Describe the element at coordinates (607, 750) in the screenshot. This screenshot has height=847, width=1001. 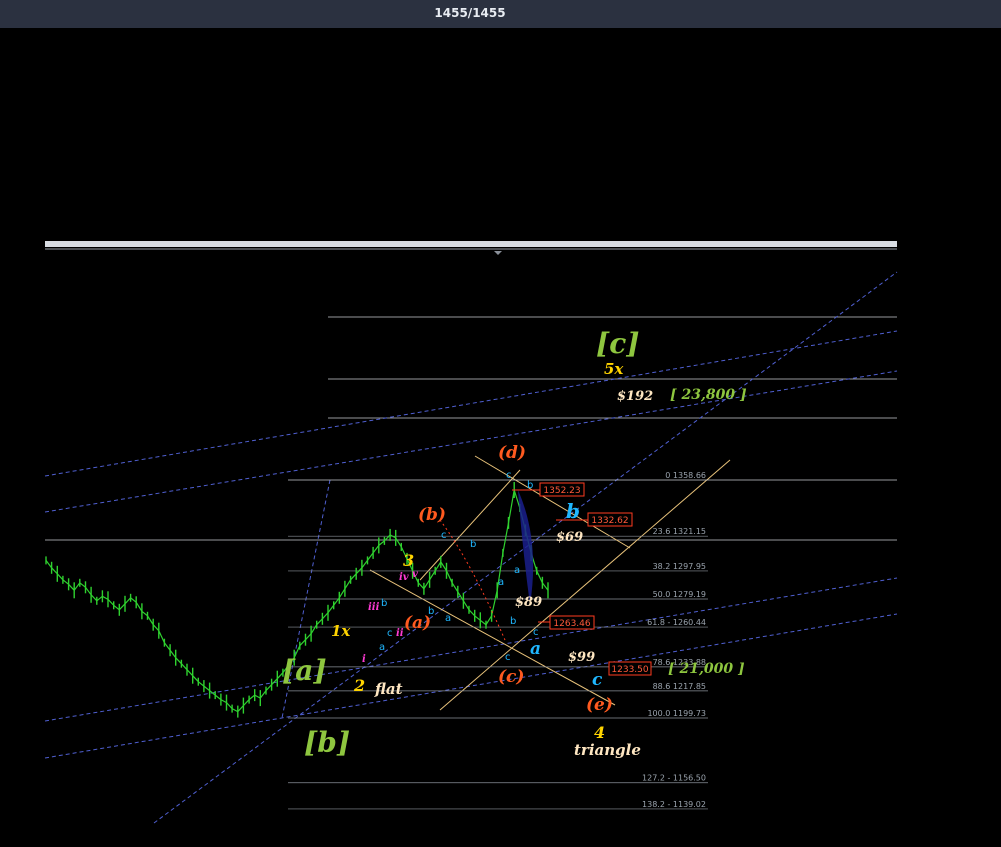
I see `annotation-triangle: triangle` at that location.